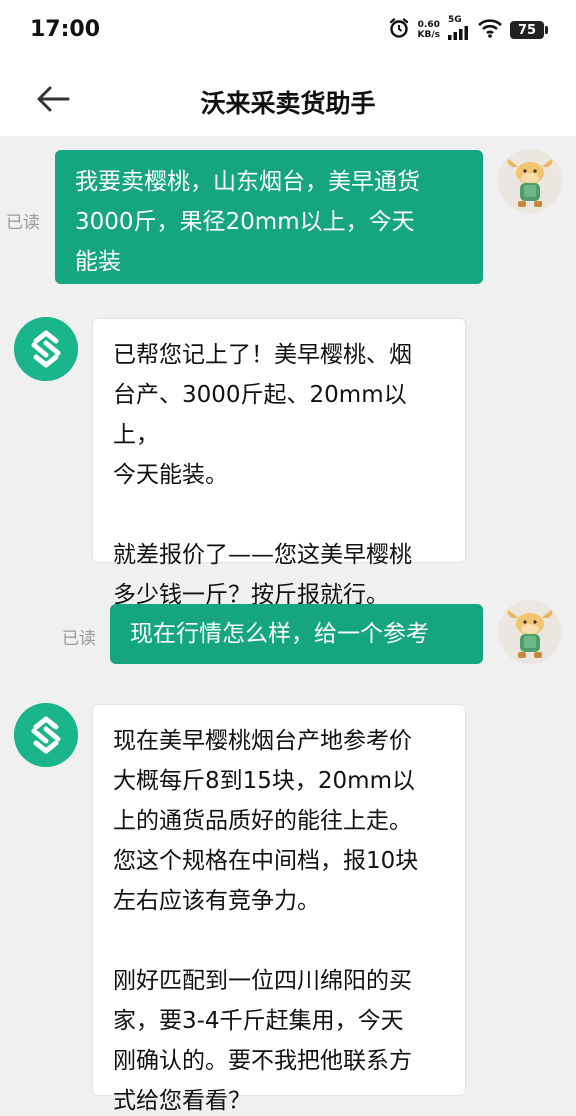 The height and width of the screenshot is (1116, 576). Describe the element at coordinates (247, 182) in the screenshot. I see `message-line: 我要卖樱桃，山东烟台，美早通货` at that location.